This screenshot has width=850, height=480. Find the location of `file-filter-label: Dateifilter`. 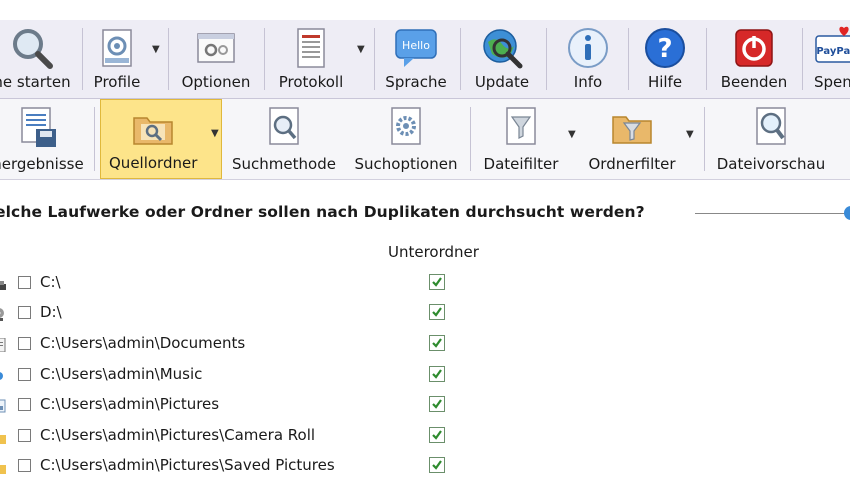

file-filter-label: Dateifilter is located at coordinates (521, 164).